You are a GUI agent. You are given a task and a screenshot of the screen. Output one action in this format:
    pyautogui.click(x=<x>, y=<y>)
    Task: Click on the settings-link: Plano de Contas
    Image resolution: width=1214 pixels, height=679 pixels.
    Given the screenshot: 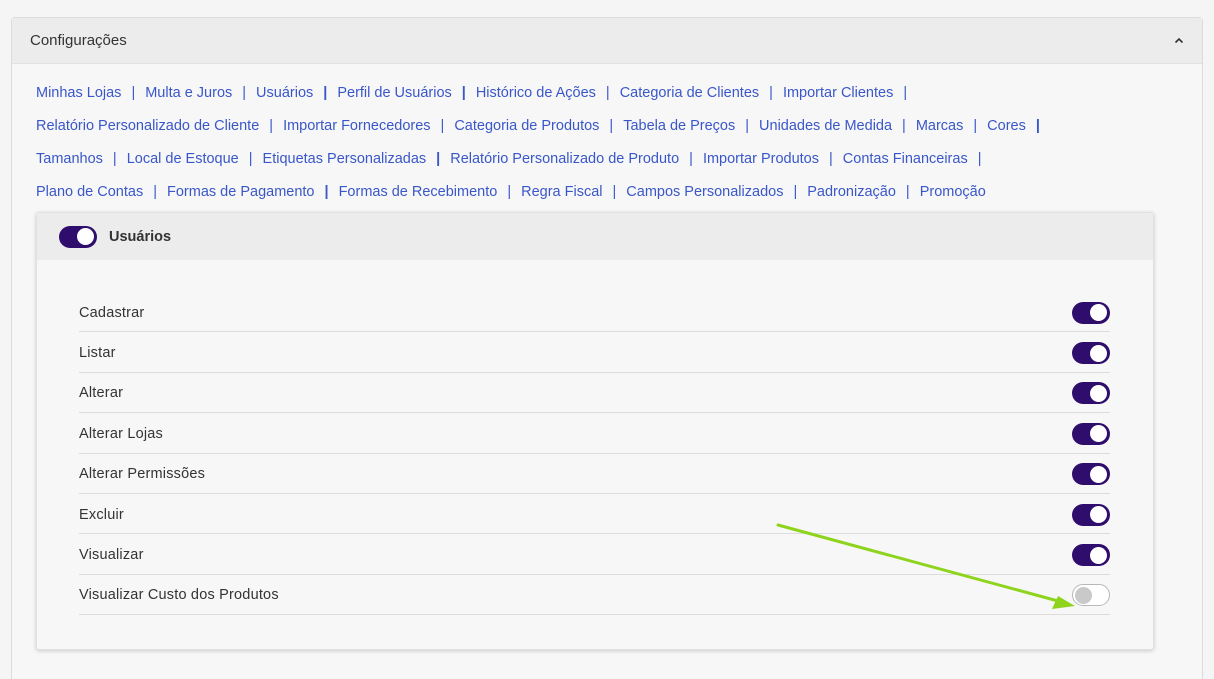 What is the action you would take?
    pyautogui.click(x=89, y=192)
    